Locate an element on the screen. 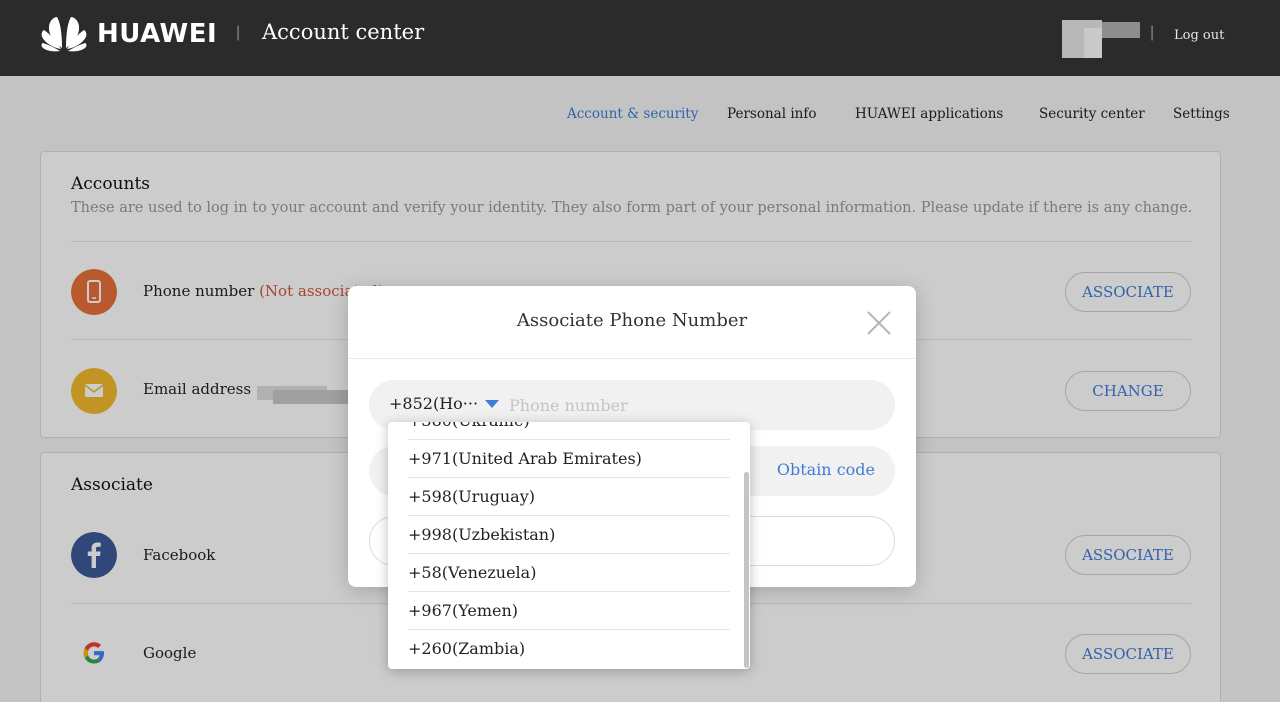 The width and height of the screenshot is (1280, 702). country-option: +58(Venezuela) is located at coordinates (569, 573).